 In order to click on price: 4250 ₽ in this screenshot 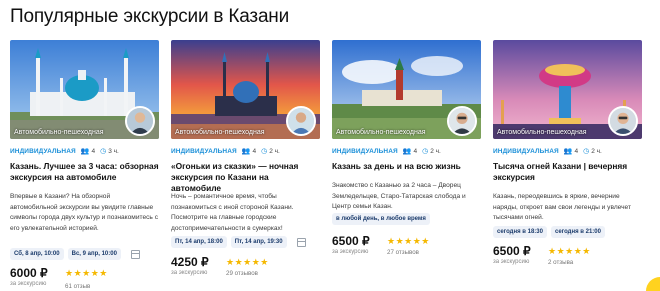, I will do `click(190, 262)`.